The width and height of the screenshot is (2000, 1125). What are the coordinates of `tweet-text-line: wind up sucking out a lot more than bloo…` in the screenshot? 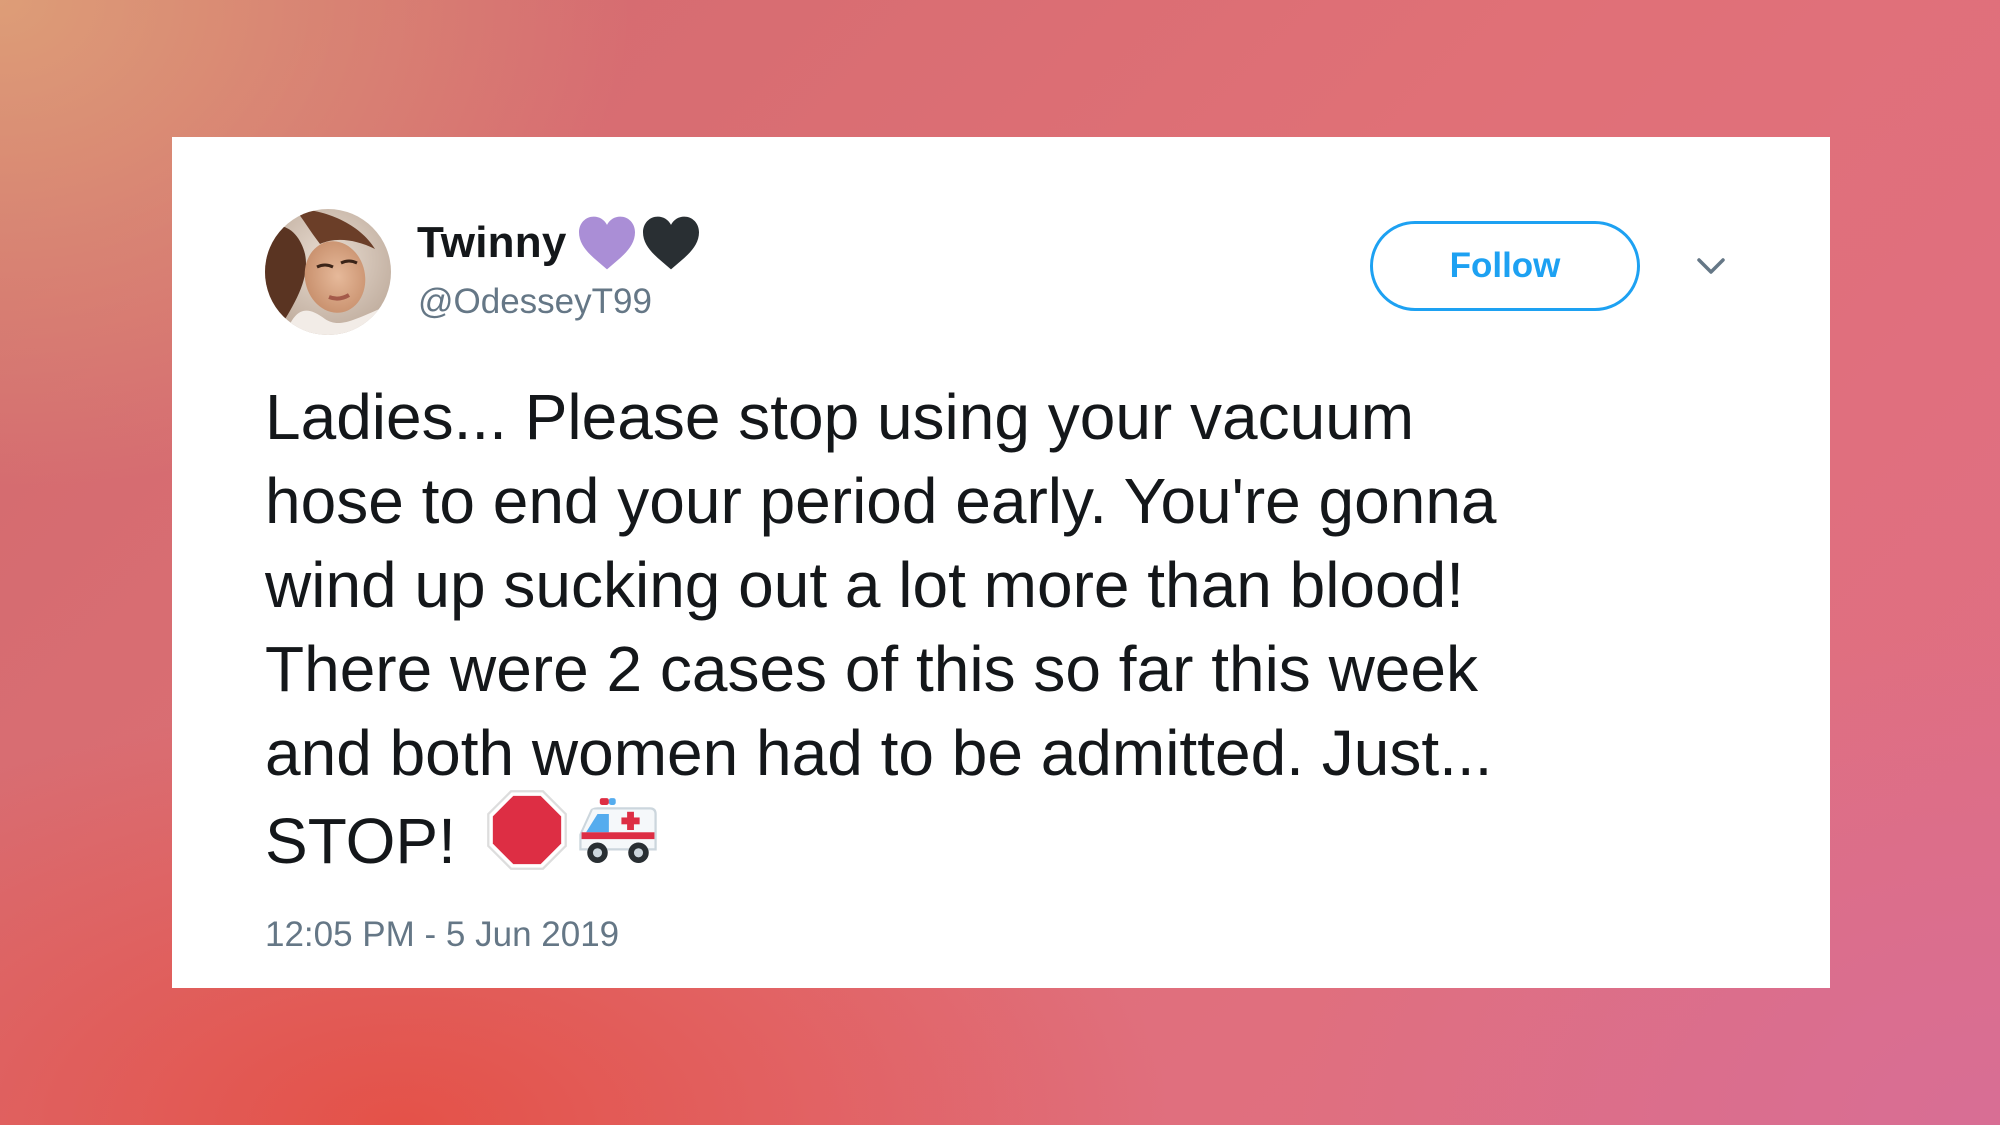 It's located at (864, 585).